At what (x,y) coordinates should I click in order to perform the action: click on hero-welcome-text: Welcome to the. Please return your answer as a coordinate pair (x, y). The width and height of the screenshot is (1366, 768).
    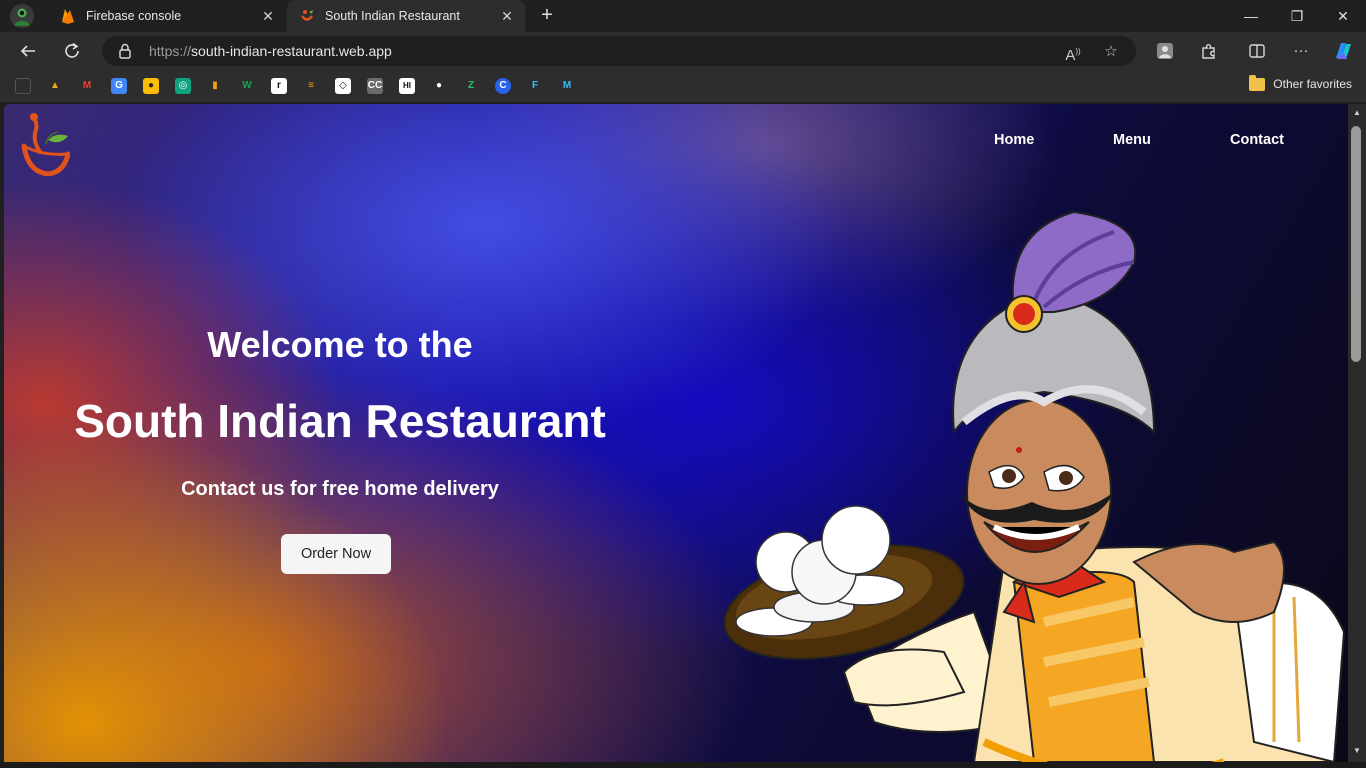
    Looking at the image, I should click on (340, 344).